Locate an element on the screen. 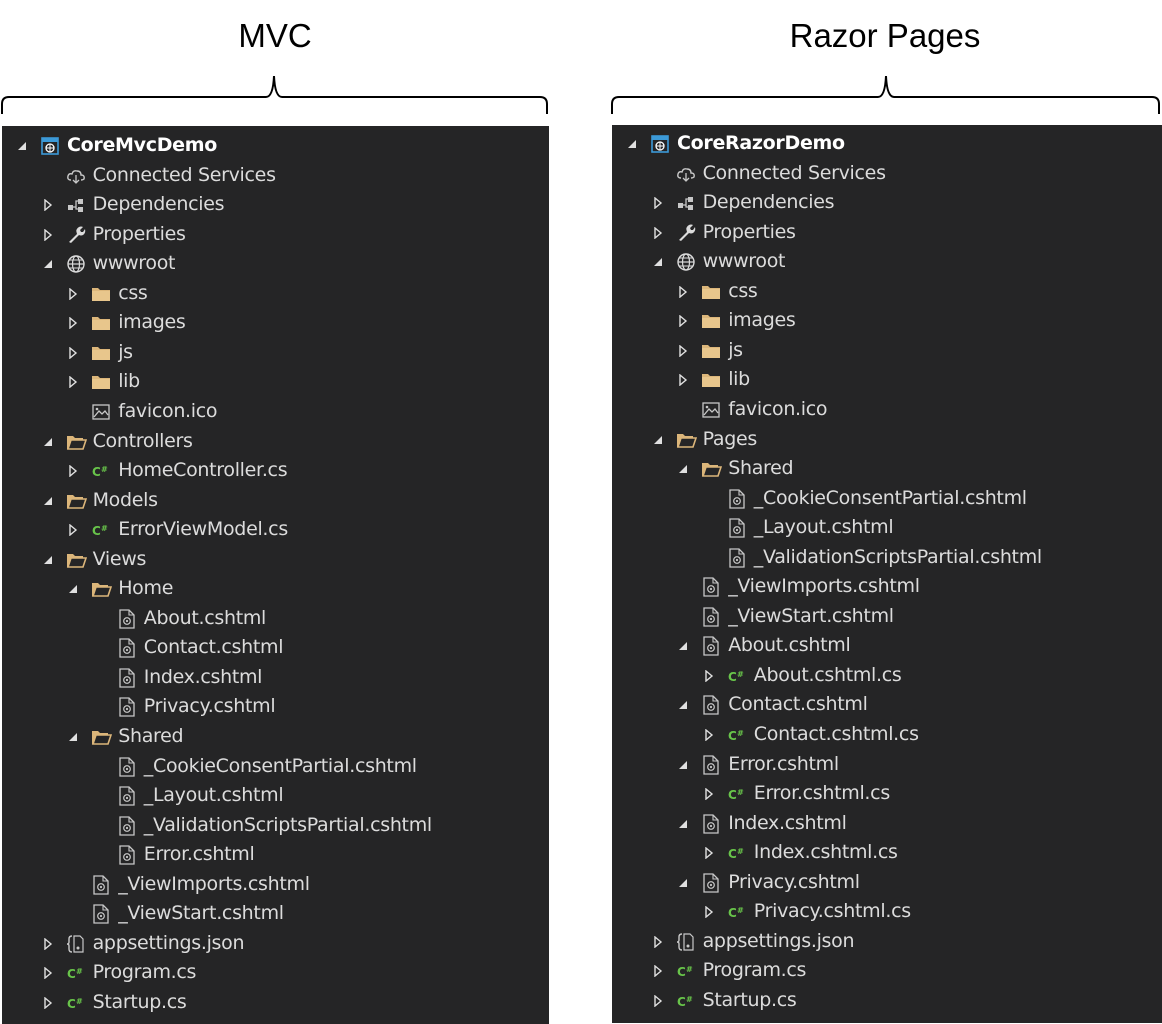 This screenshot has width=1162, height=1024. tree-item-views: Views is located at coordinates (275, 559).